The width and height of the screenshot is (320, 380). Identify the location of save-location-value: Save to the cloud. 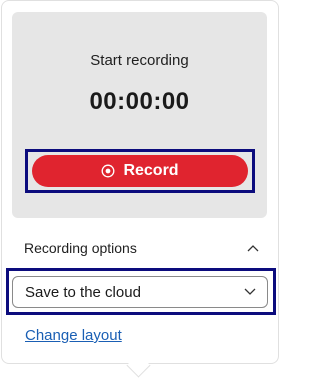
(83, 292).